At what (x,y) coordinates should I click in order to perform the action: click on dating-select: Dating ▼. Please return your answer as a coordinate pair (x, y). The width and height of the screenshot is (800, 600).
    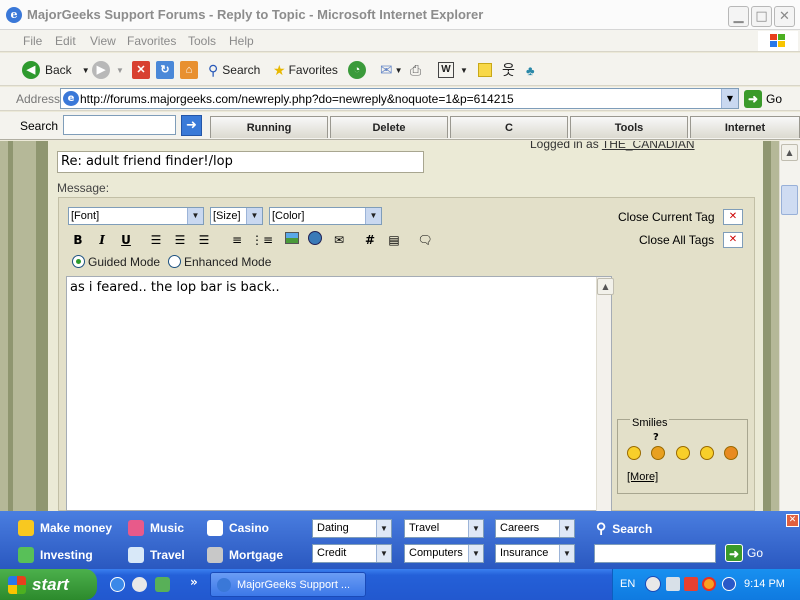
    Looking at the image, I should click on (352, 528).